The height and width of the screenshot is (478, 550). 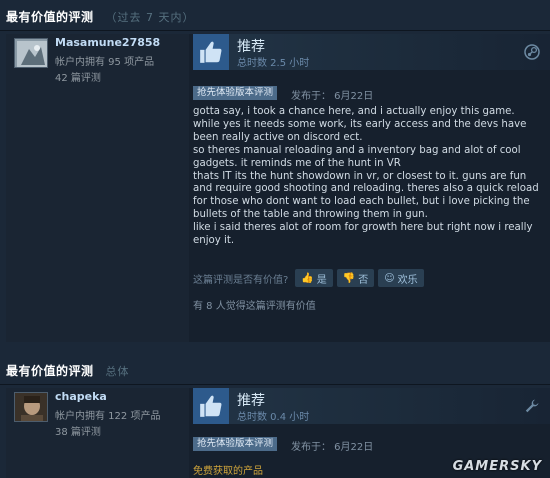 What do you see at coordinates (78, 430) in the screenshot?
I see `reviews-count: 38 篇评测` at bounding box center [78, 430].